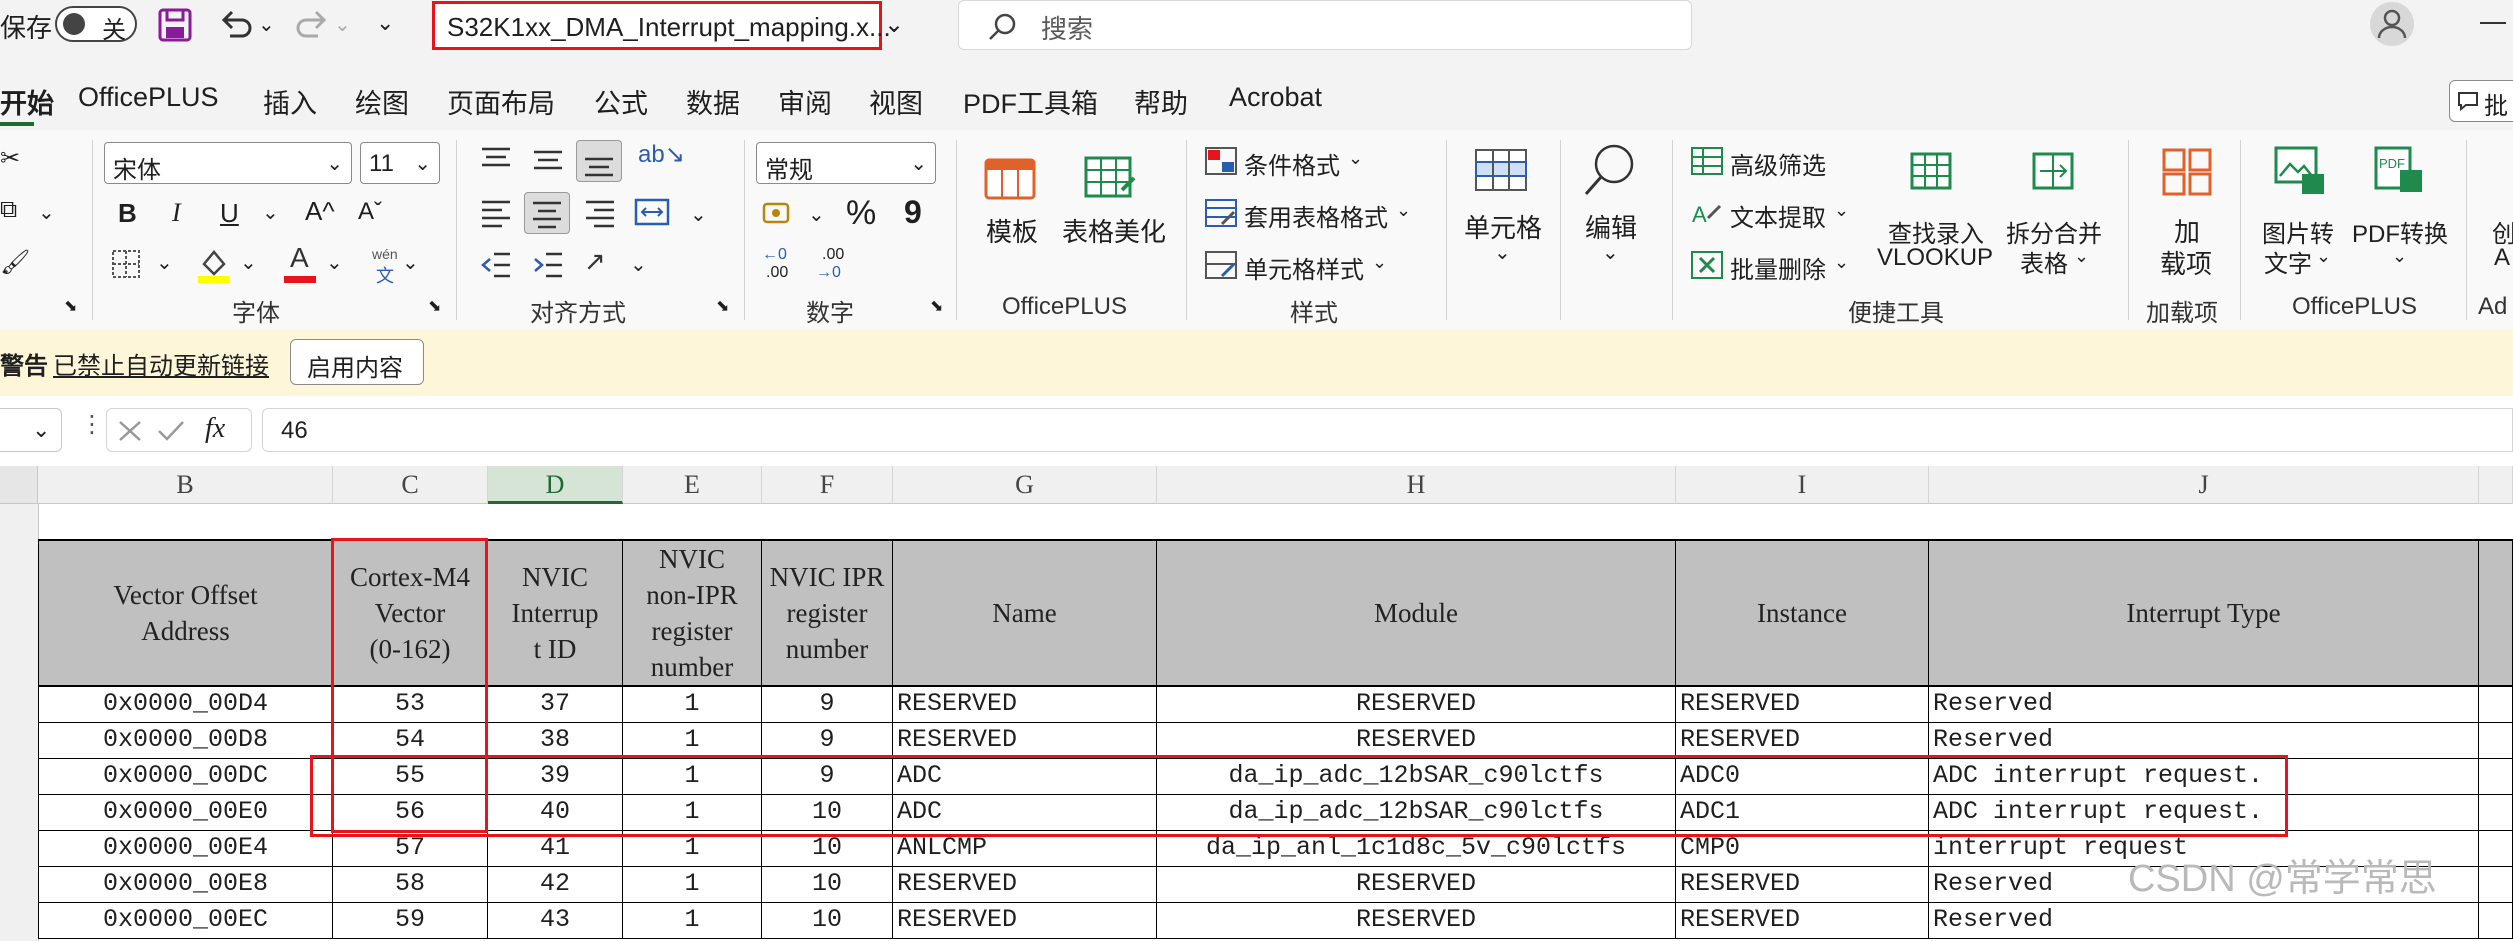 This screenshot has height=941, width=2513. Describe the element at coordinates (1025, 485) in the screenshot. I see `column-header-g: G` at that location.